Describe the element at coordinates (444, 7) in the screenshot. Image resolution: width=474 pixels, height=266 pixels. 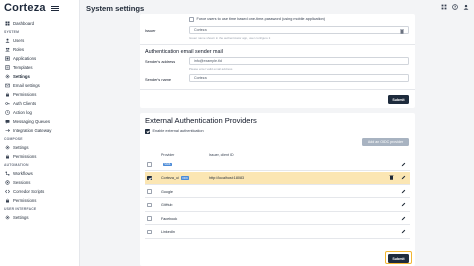
I see `grid-icon` at that location.